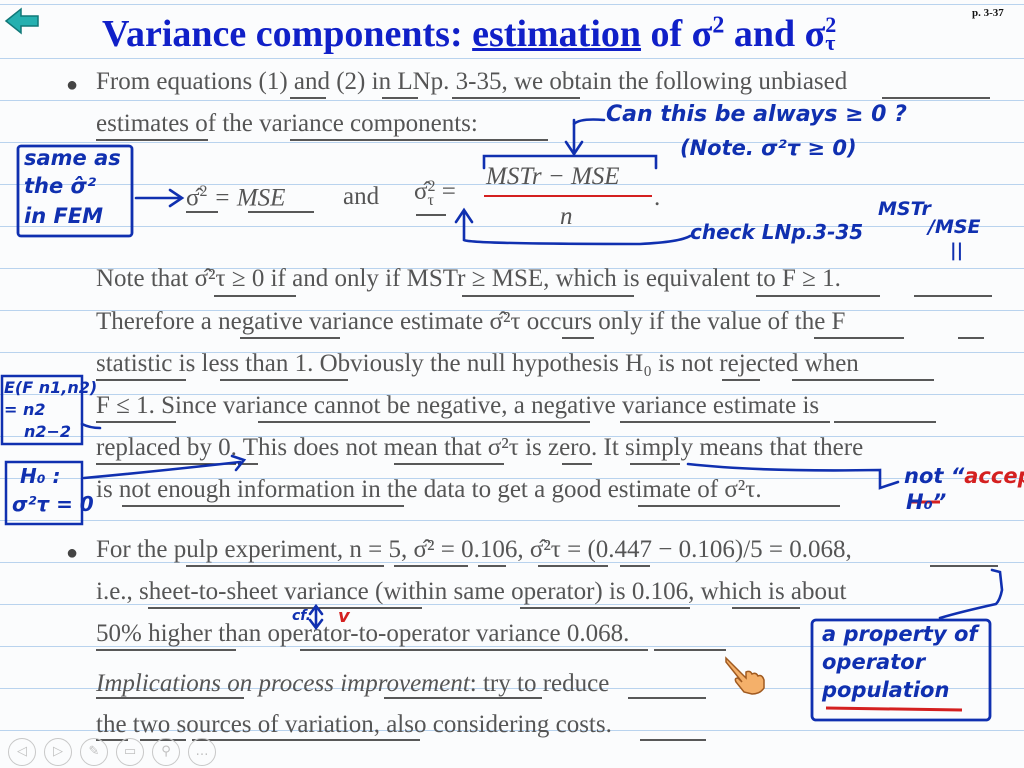 This screenshot has width=1024, height=768. What do you see at coordinates (53, 504) in the screenshot?
I see `annotation-h0-2: σ²τ = 0` at bounding box center [53, 504].